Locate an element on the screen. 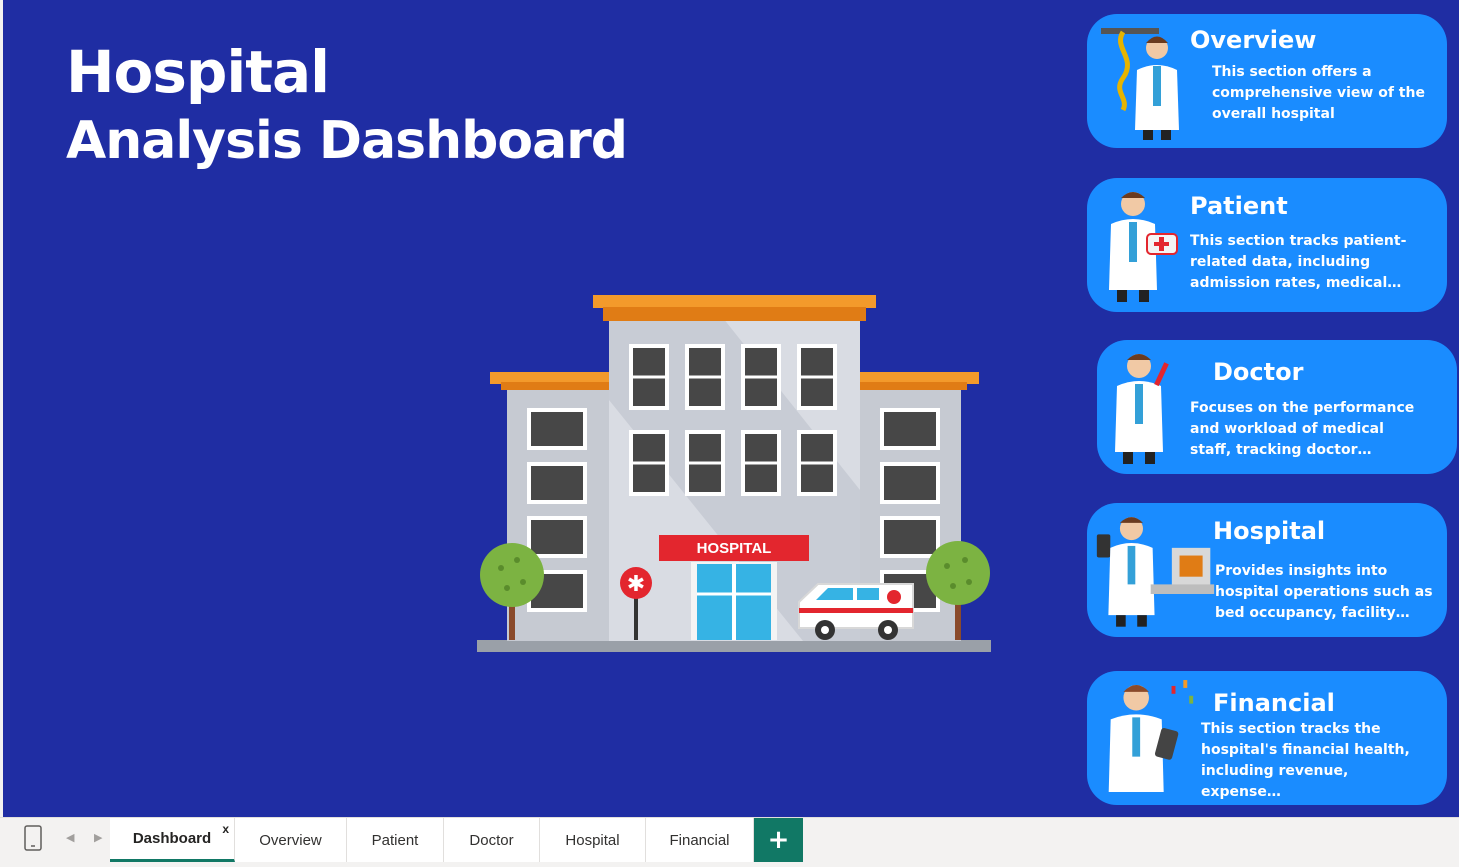 The height and width of the screenshot is (867, 1459). card-title: Doctor is located at coordinates (1258, 372).